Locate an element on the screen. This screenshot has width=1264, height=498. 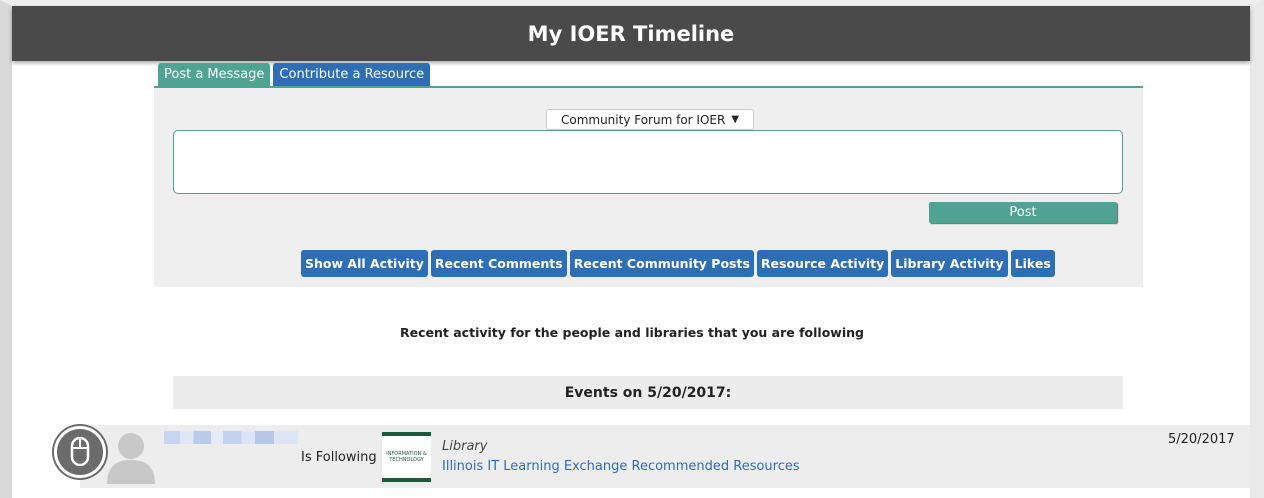
filter-show-all: Show All Activity is located at coordinates (364, 263).